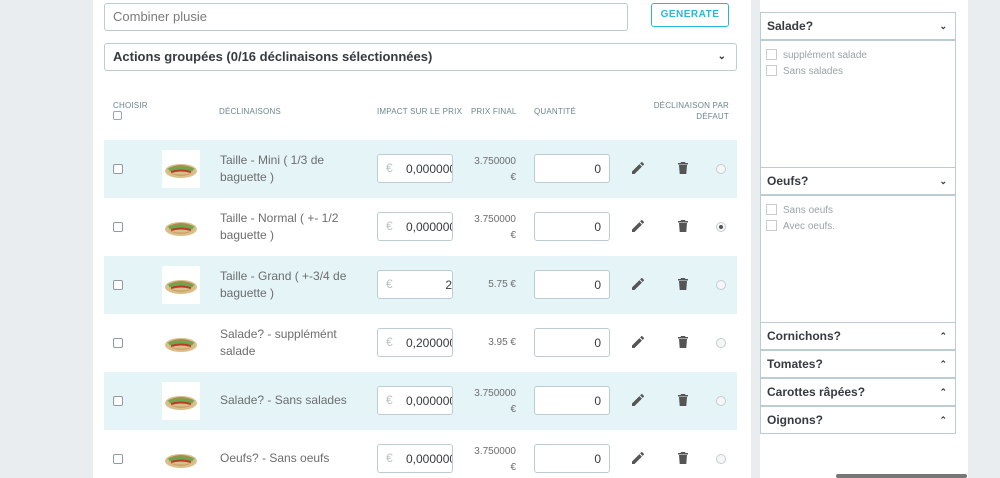 The height and width of the screenshot is (478, 1000). What do you see at coordinates (283, 400) in the screenshot?
I see `declination-name: Salade? - Sans salades` at bounding box center [283, 400].